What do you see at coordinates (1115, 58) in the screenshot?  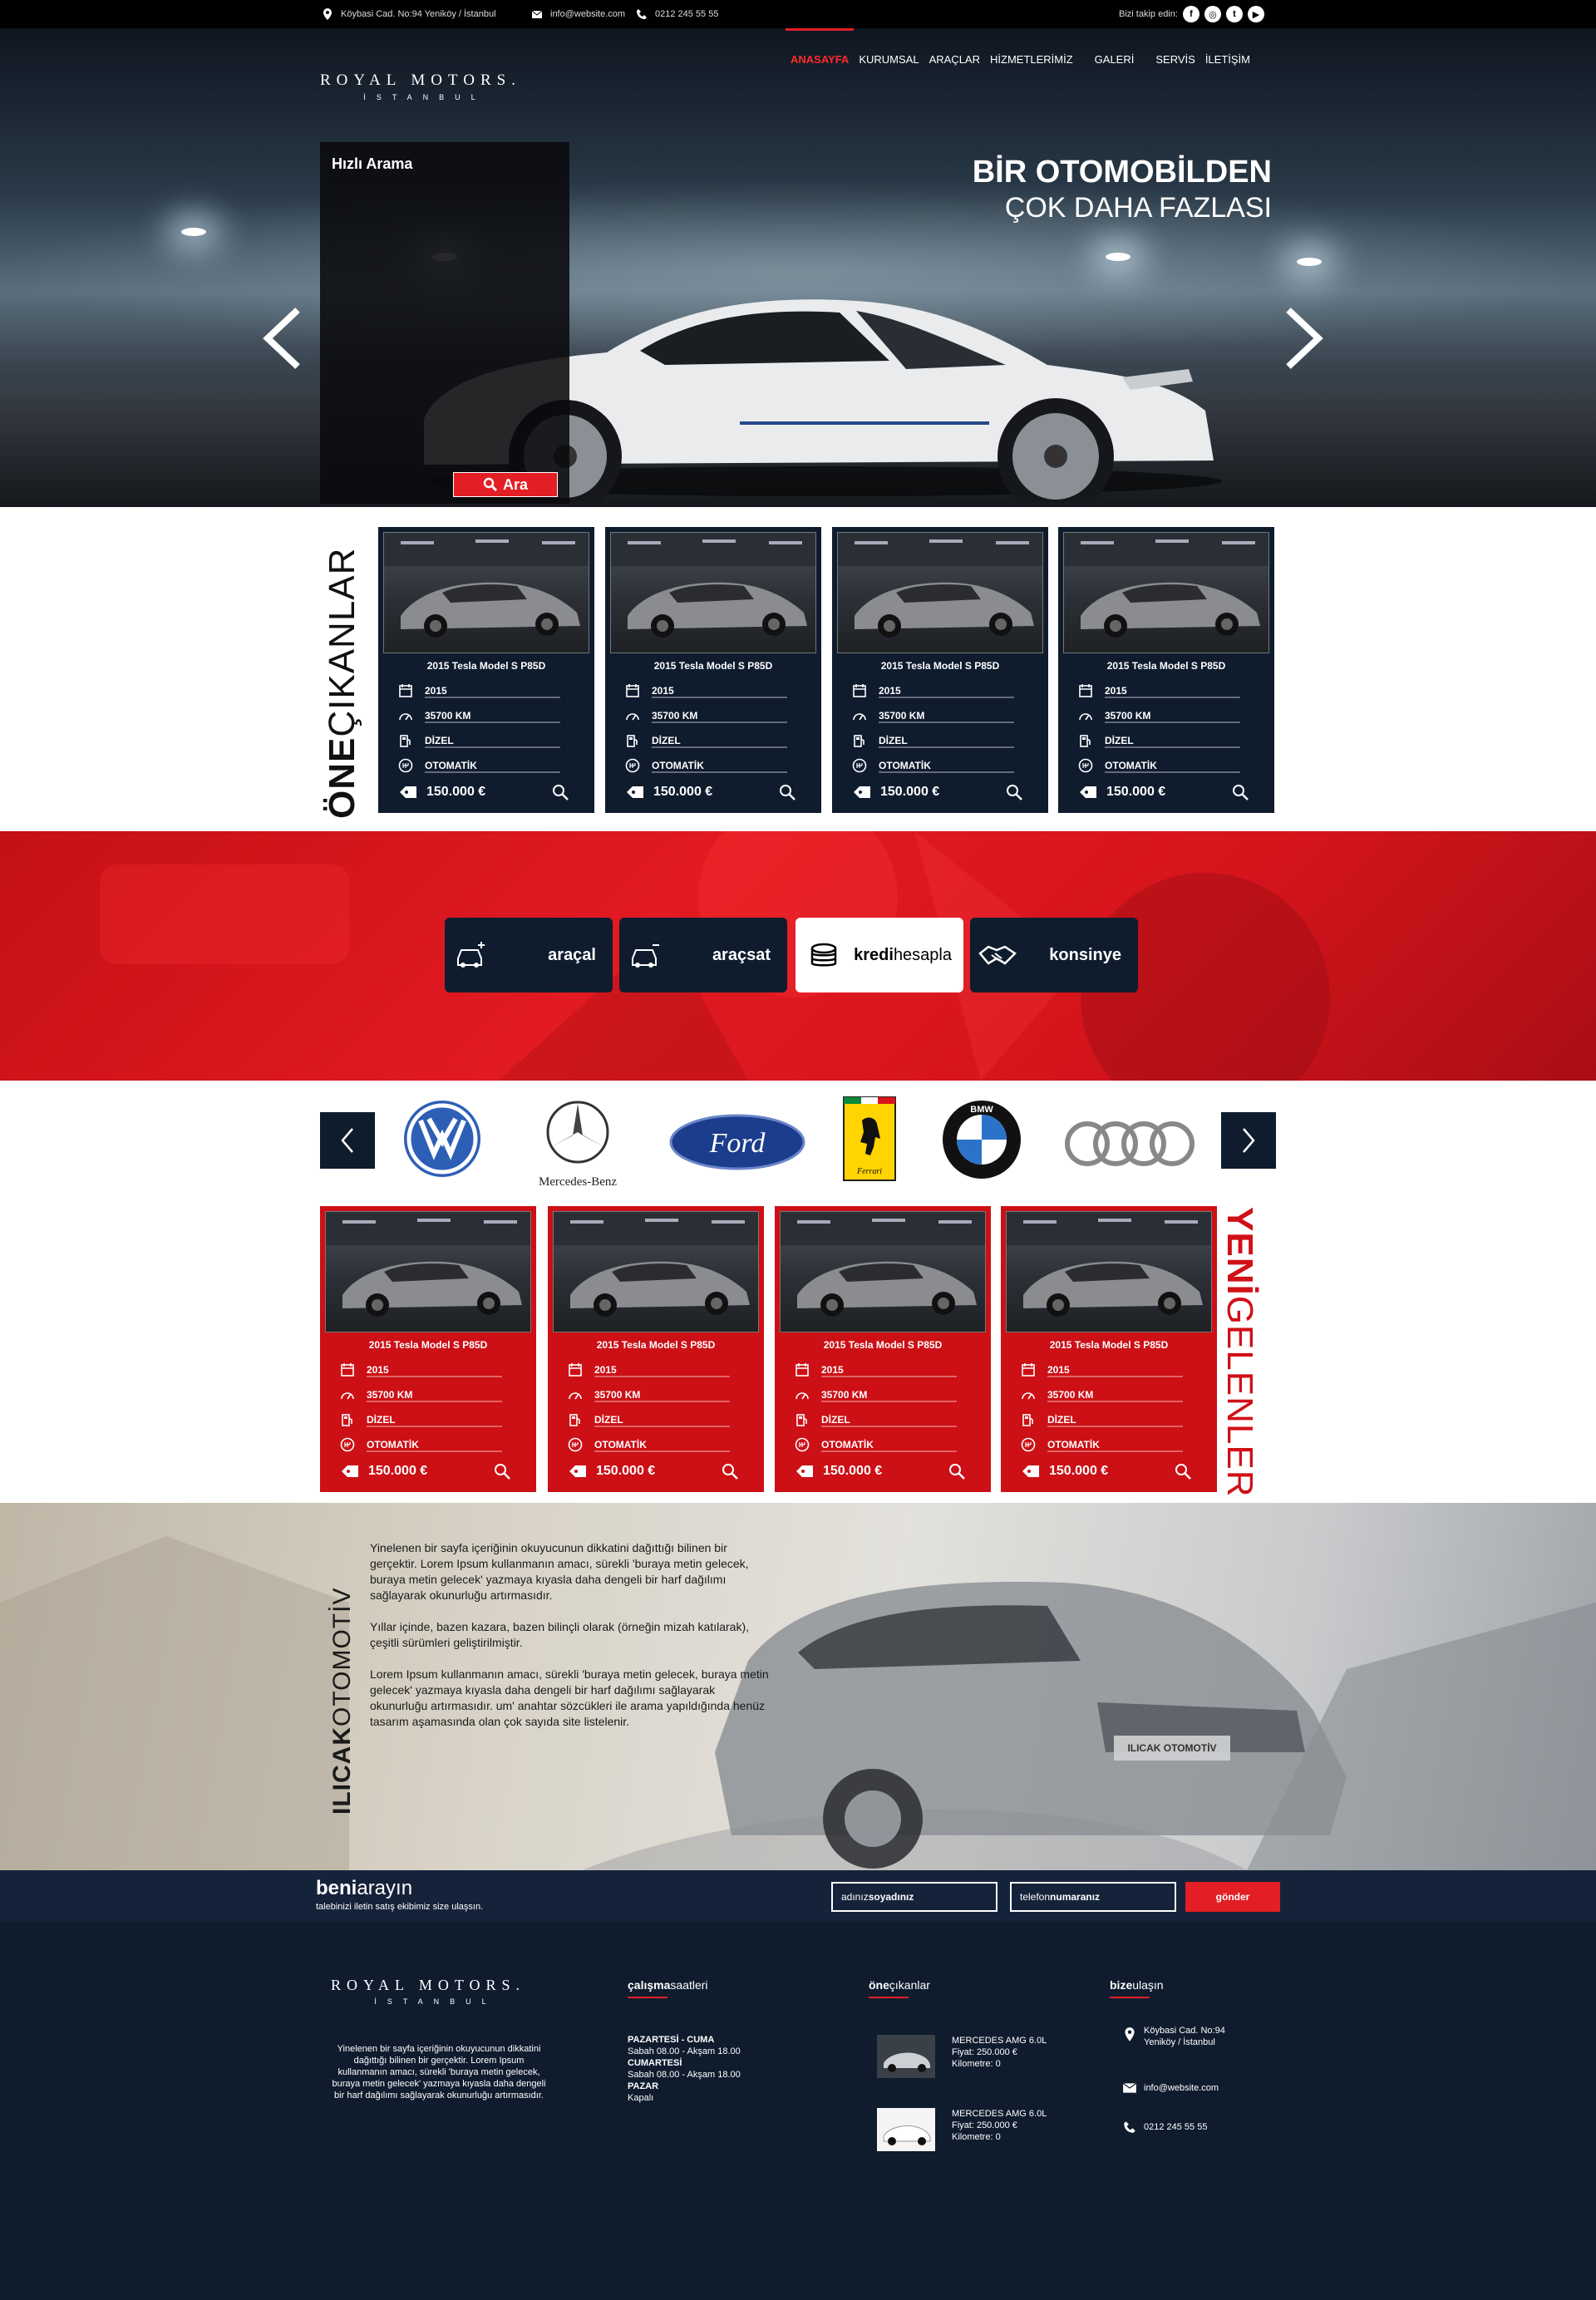 I see `nav-item-gallery: GALERİ` at bounding box center [1115, 58].